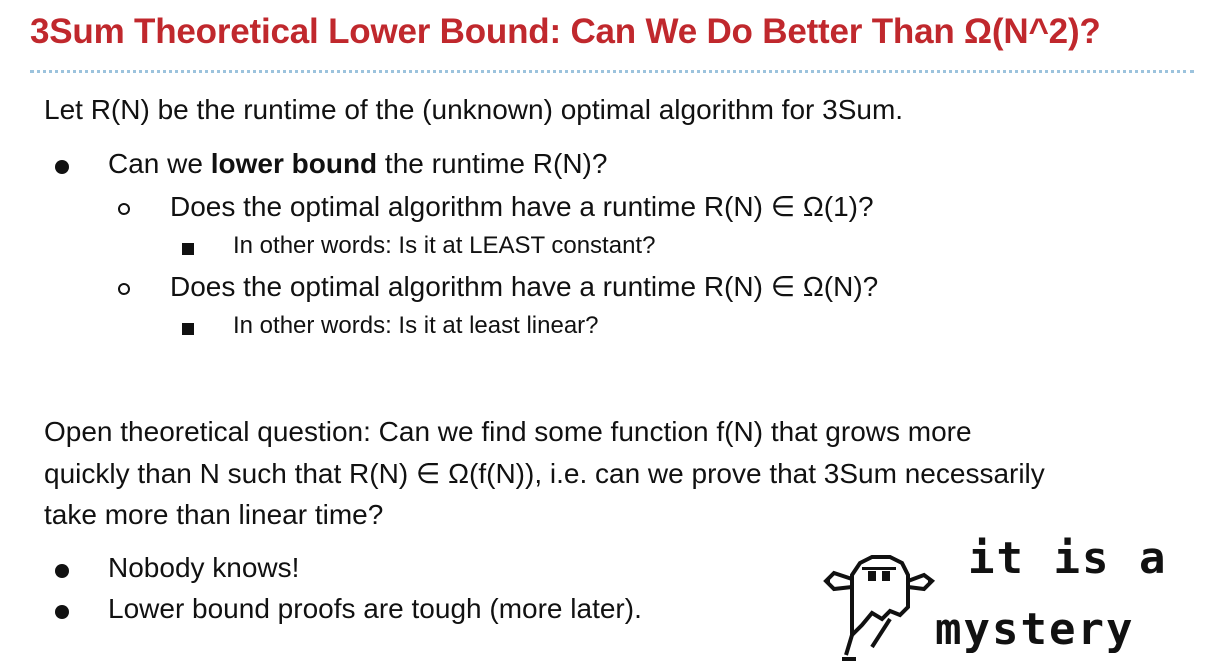  Describe the element at coordinates (416, 325) in the screenshot. I see `note-linear: In other words: Is it at least linear?` at that location.